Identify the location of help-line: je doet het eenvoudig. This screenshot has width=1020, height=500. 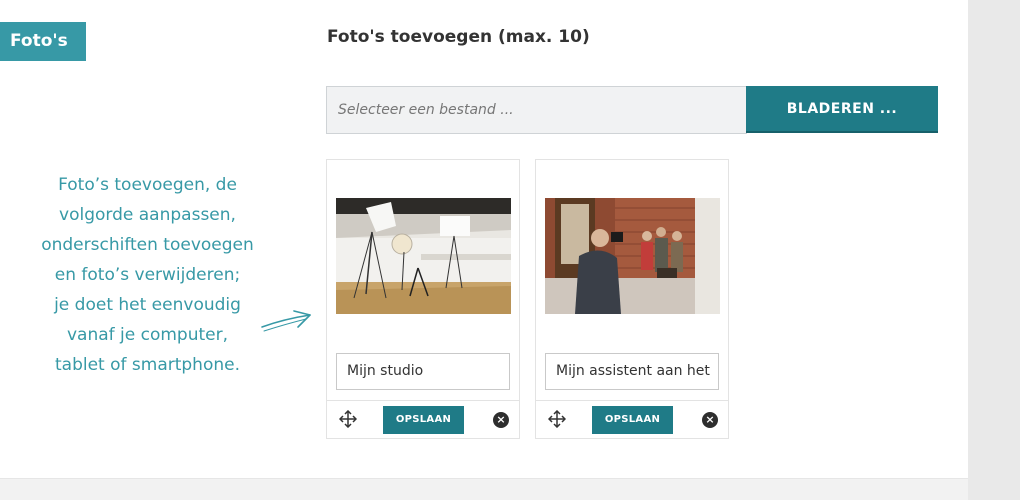
(147, 305).